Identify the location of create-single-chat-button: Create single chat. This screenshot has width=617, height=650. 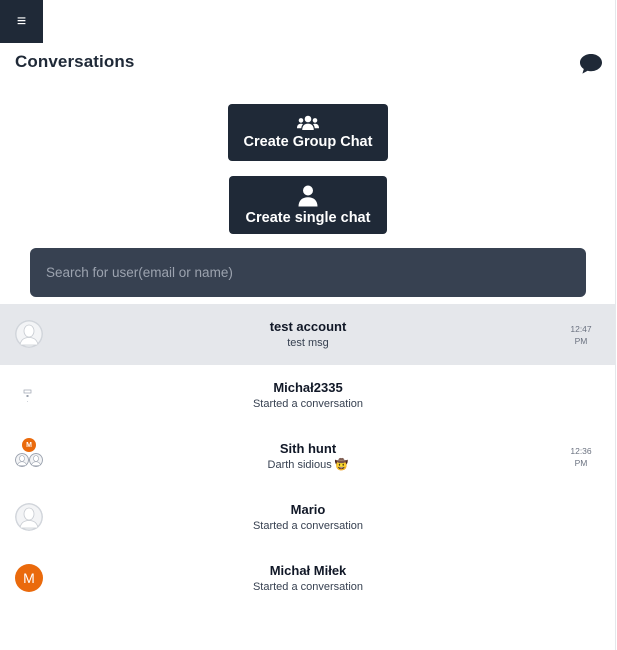
(308, 205).